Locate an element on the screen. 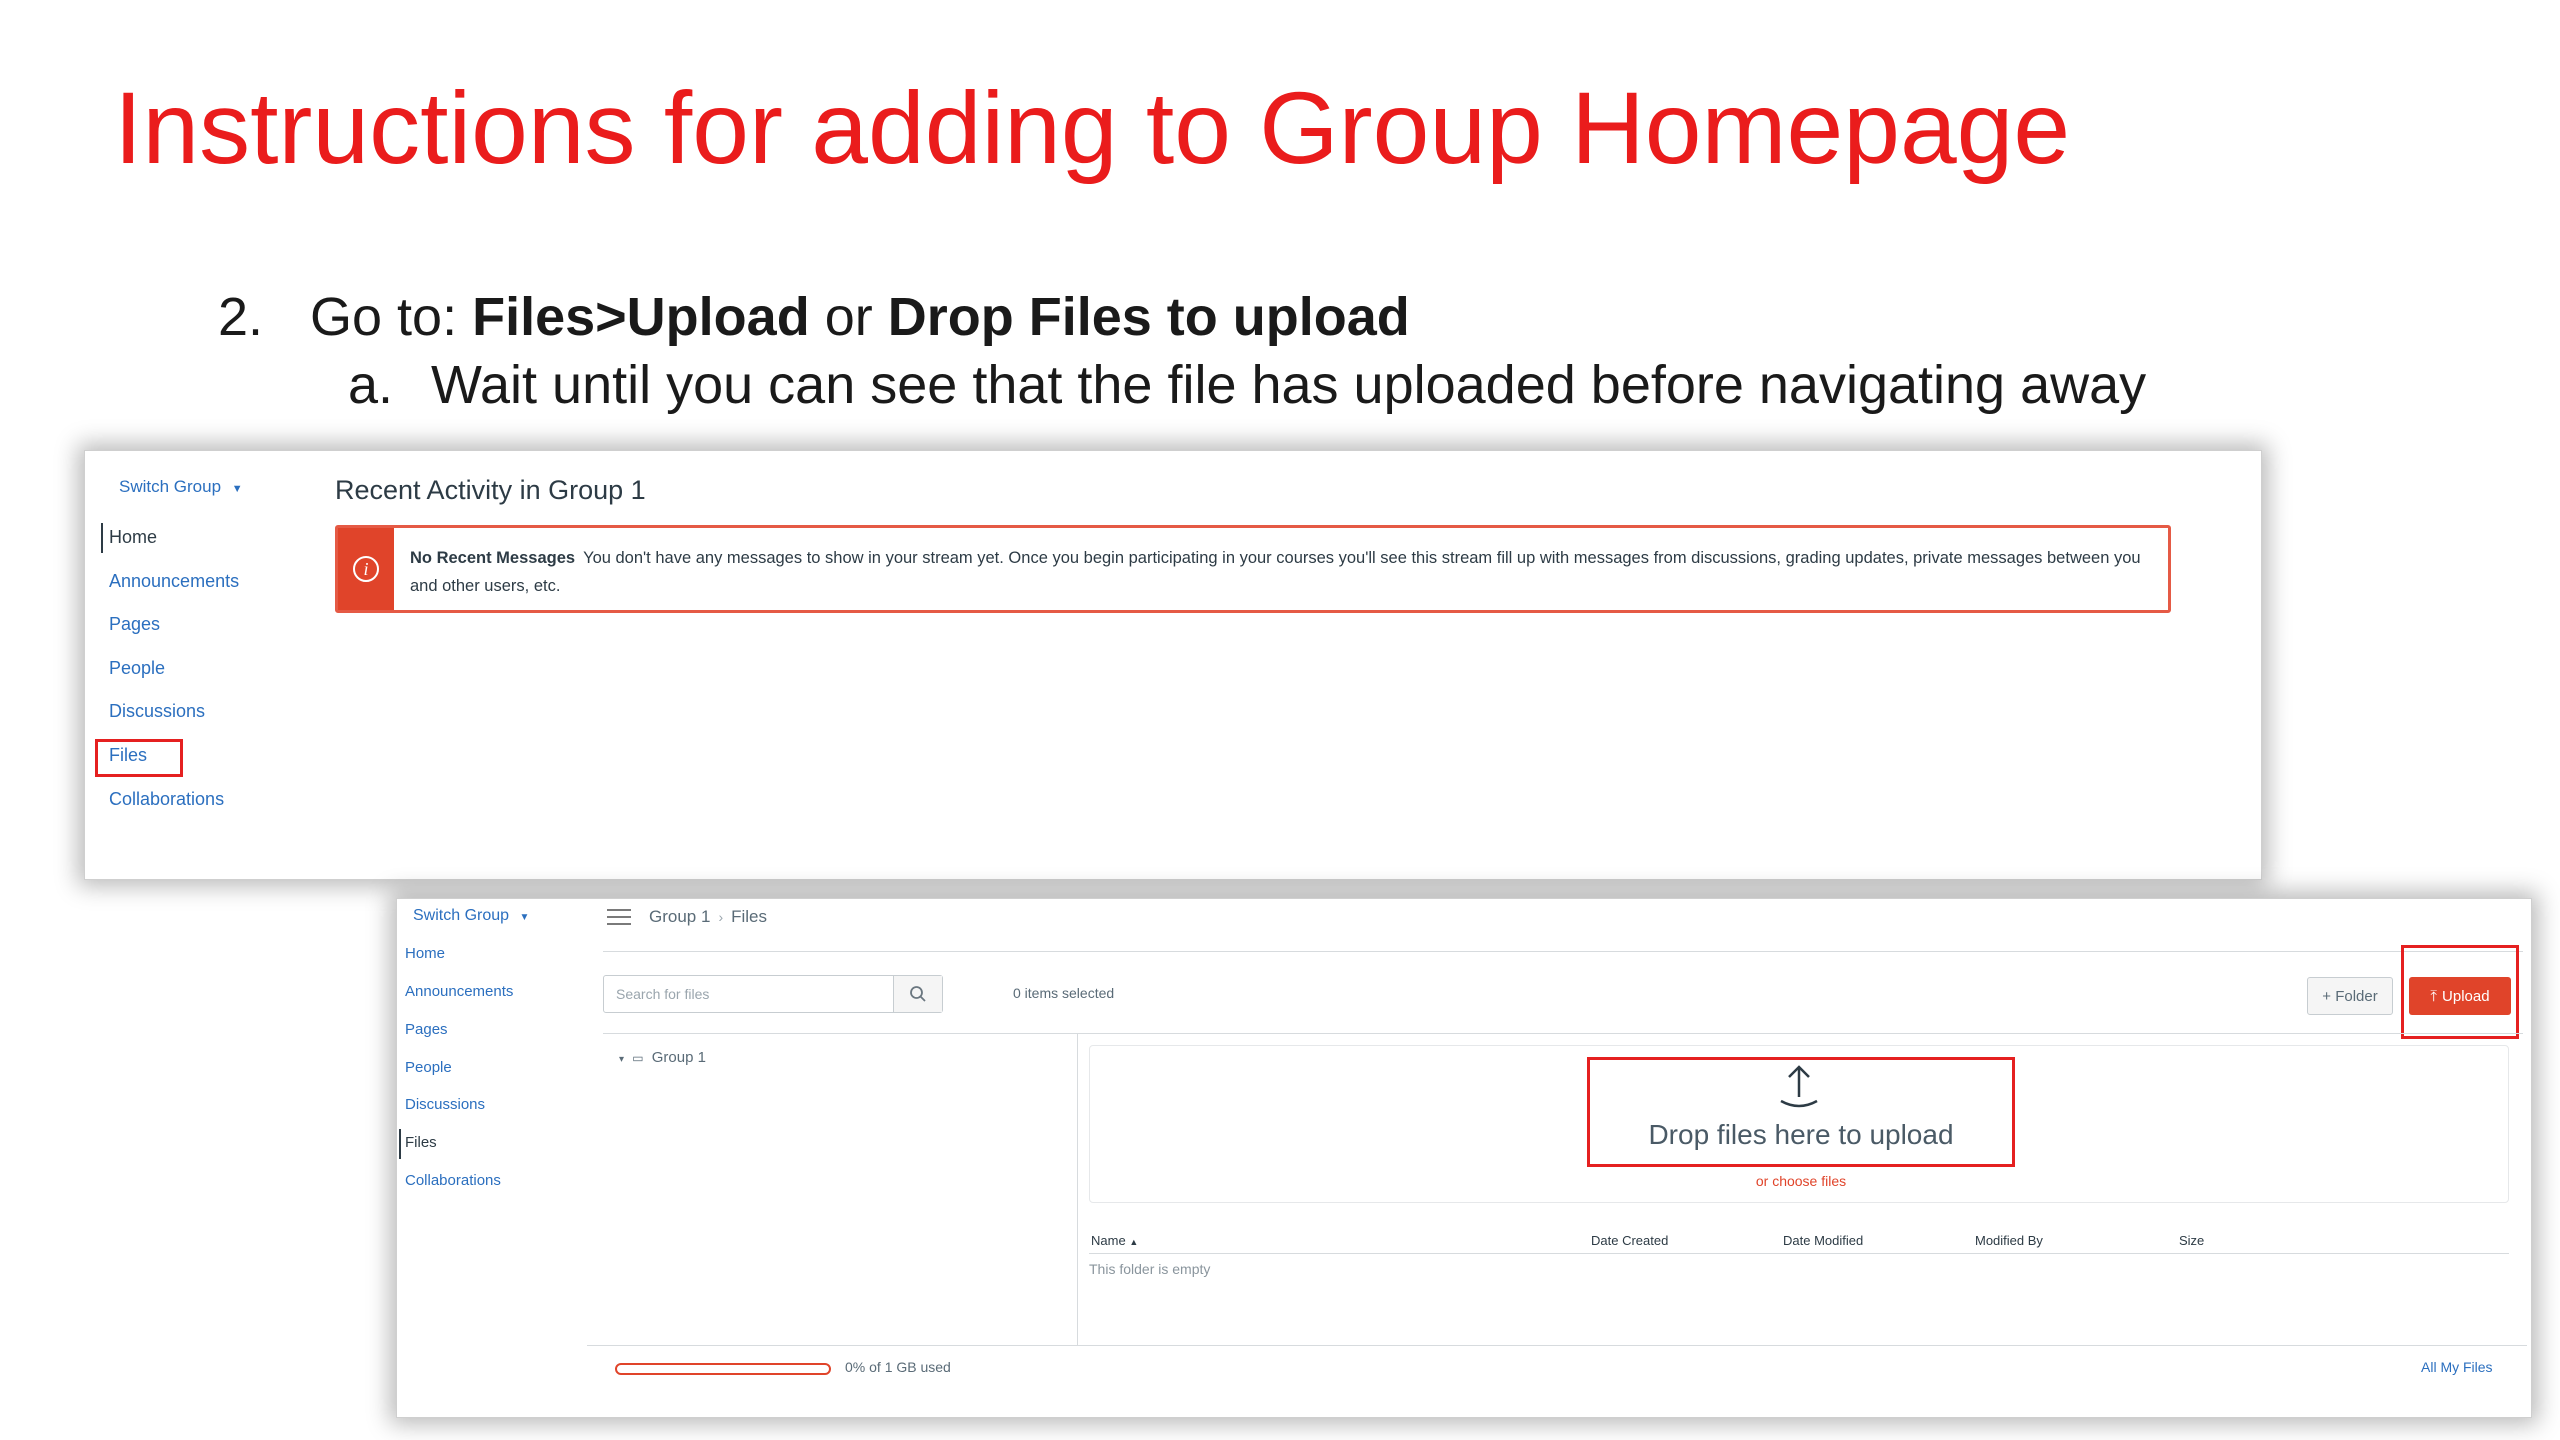  items-selected-count: 0 items selected is located at coordinates (1064, 993).